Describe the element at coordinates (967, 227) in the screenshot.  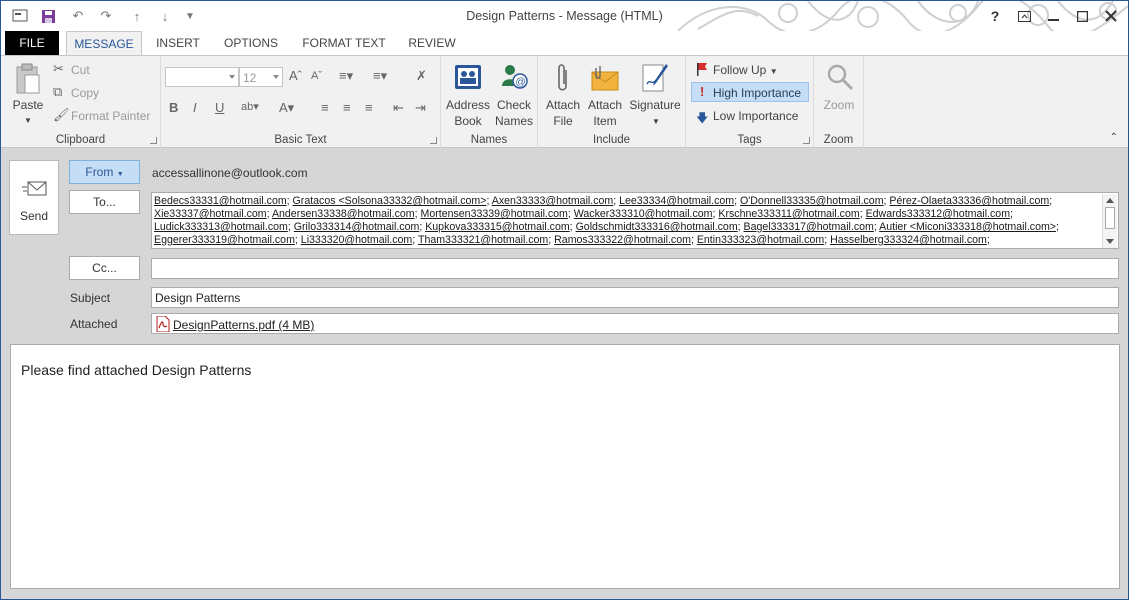
I see `to-recipient: Autier <Miconi333318@hotmail.com>` at that location.